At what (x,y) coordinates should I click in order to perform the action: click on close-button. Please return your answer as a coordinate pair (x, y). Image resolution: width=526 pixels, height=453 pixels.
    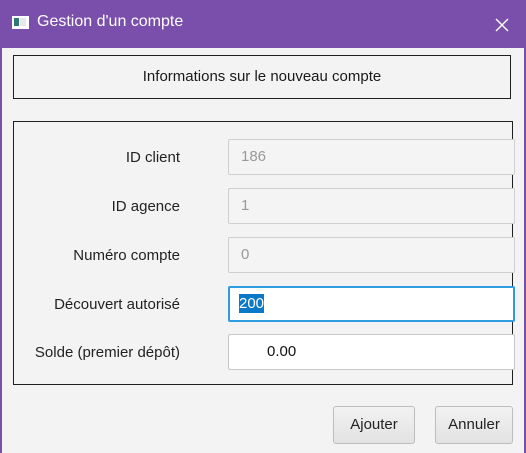
    Looking at the image, I should click on (502, 24).